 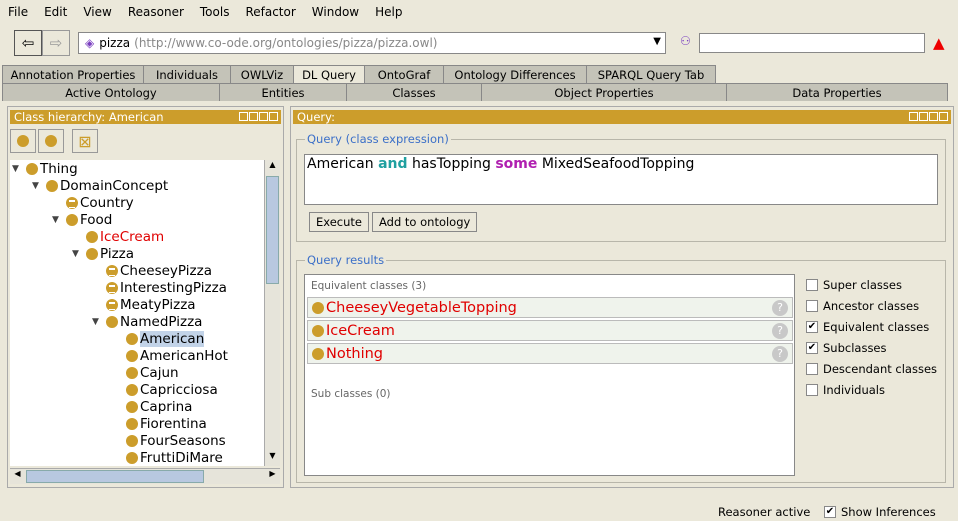 What do you see at coordinates (147, 321) in the screenshot?
I see `tree-item: ▼ NamedPizza` at bounding box center [147, 321].